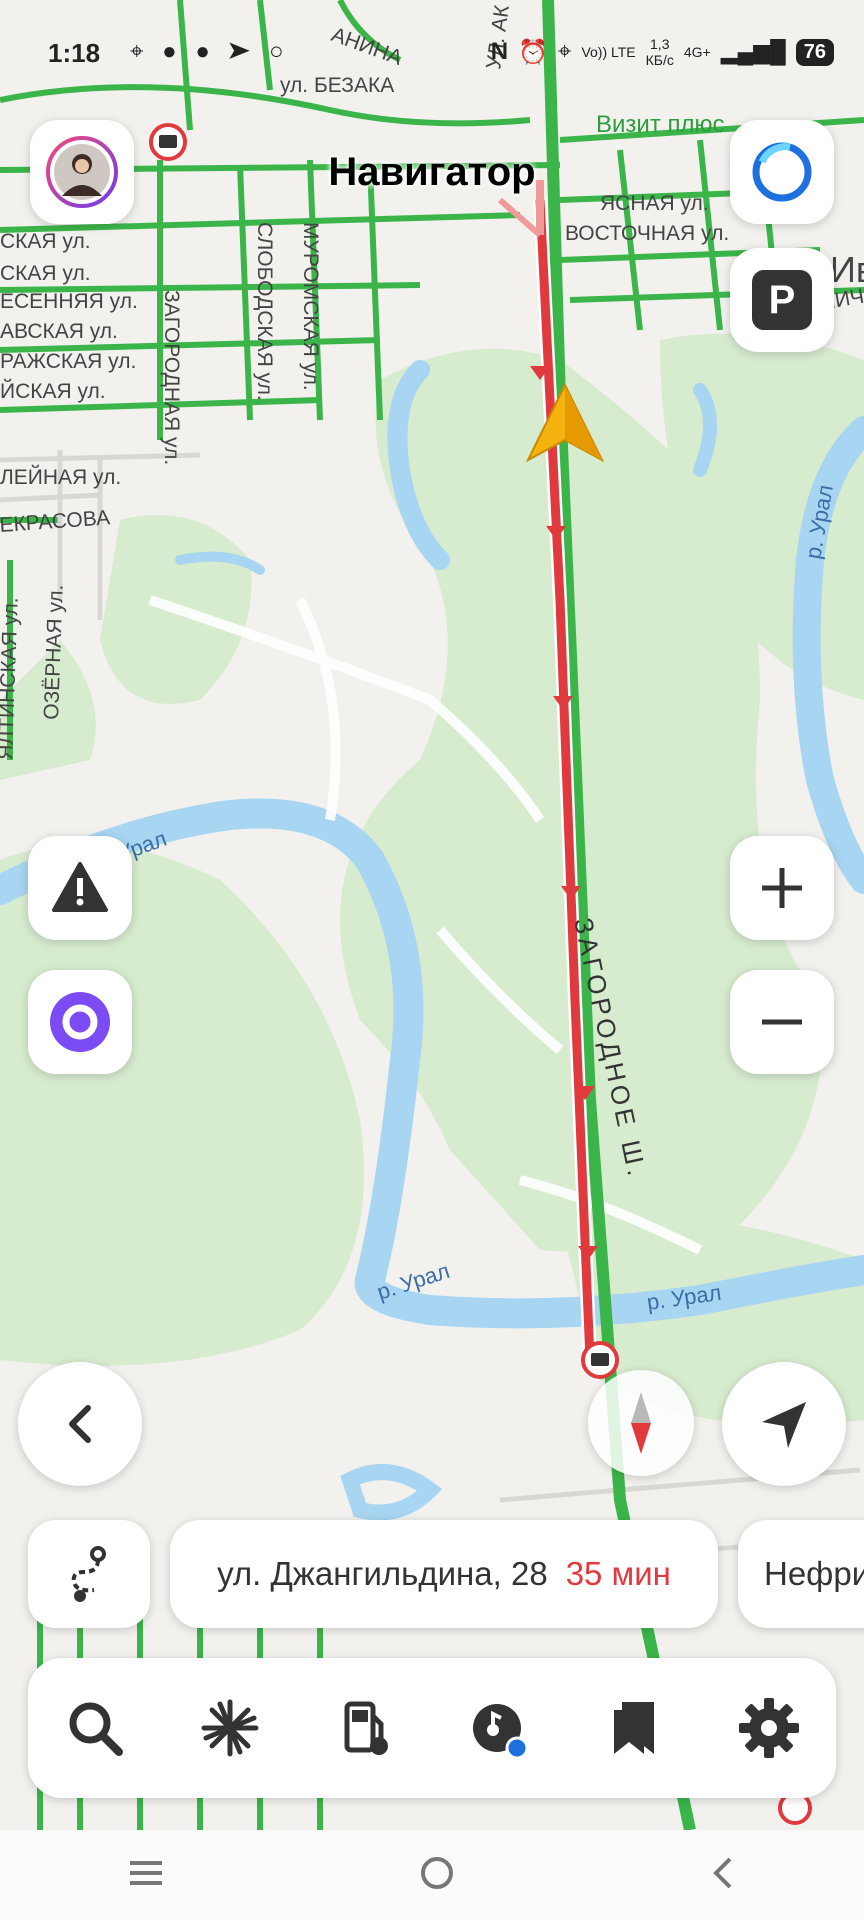 Image resolution: width=864 pixels, height=1920 pixels. What do you see at coordinates (69, 301) in the screenshot?
I see `label-vesennyaya: ЕСЕННЯЯ ул.` at bounding box center [69, 301].